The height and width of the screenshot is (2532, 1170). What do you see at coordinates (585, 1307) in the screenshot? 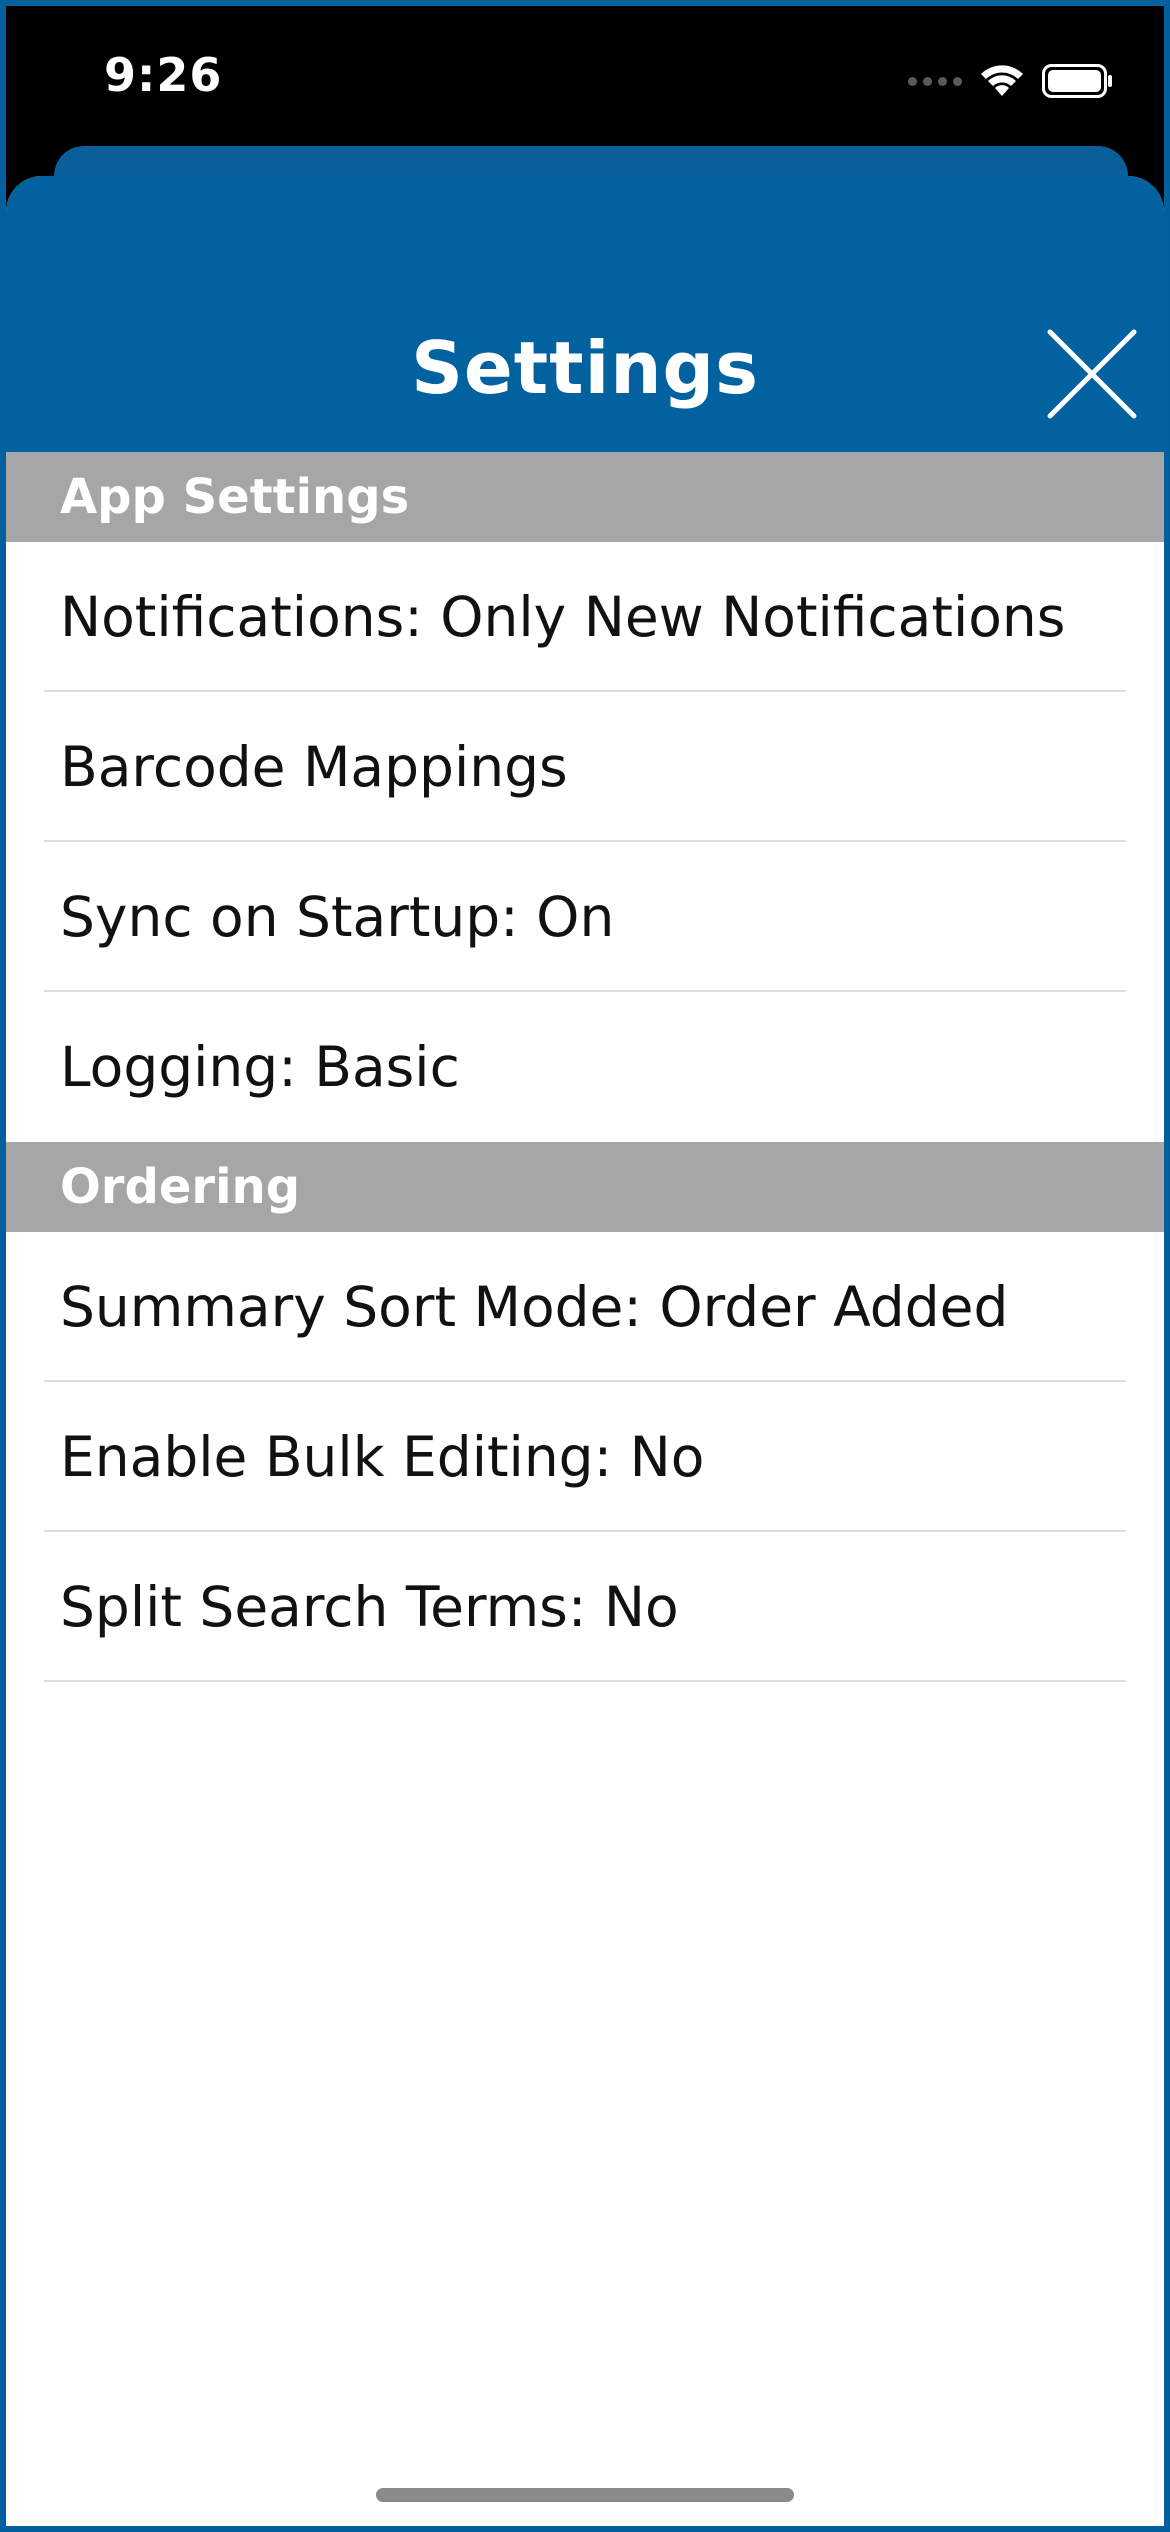
I see `setting-summary-sort-mode: Summary Sort Mode: Order Added` at bounding box center [585, 1307].